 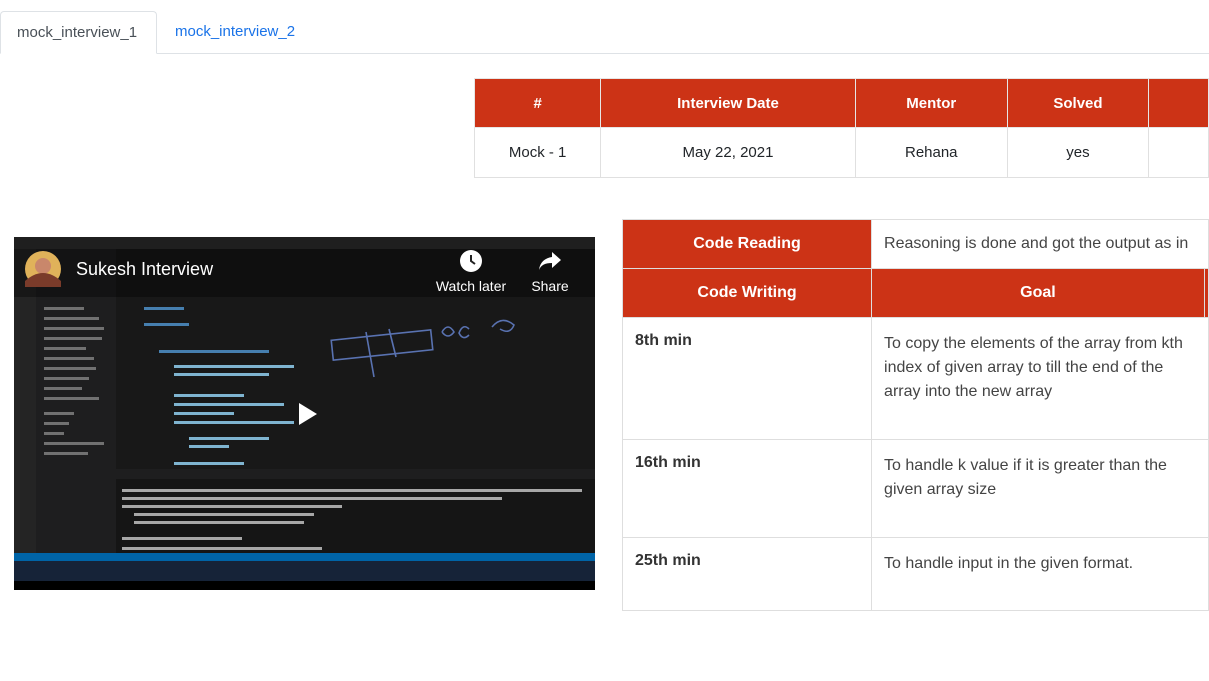 I want to click on code-reading-label: Code Reading, so click(x=747, y=244).